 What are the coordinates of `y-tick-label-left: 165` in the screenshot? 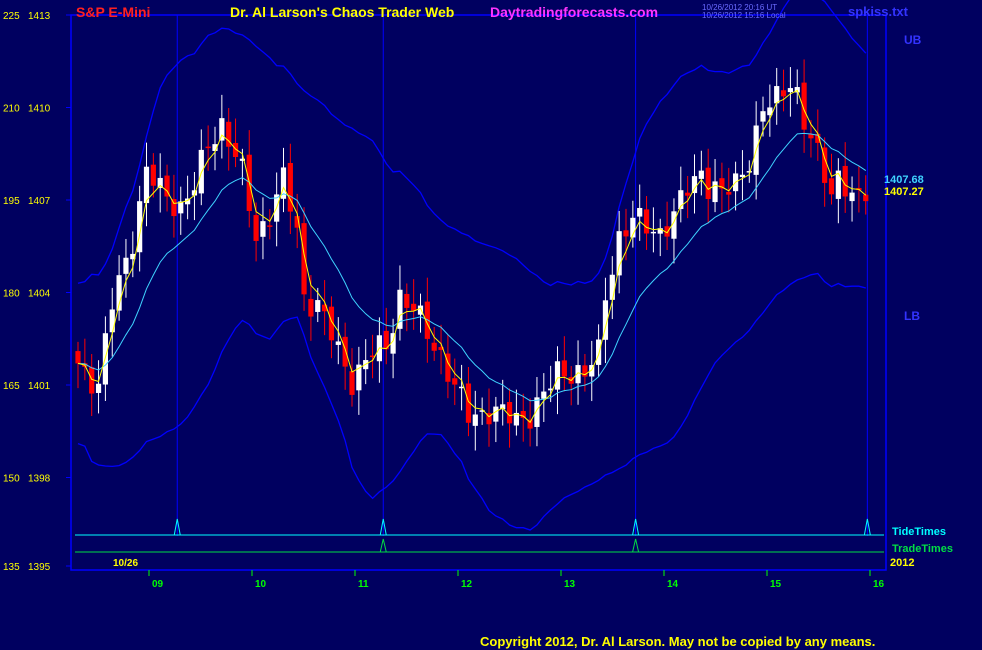 It's located at (11, 386).